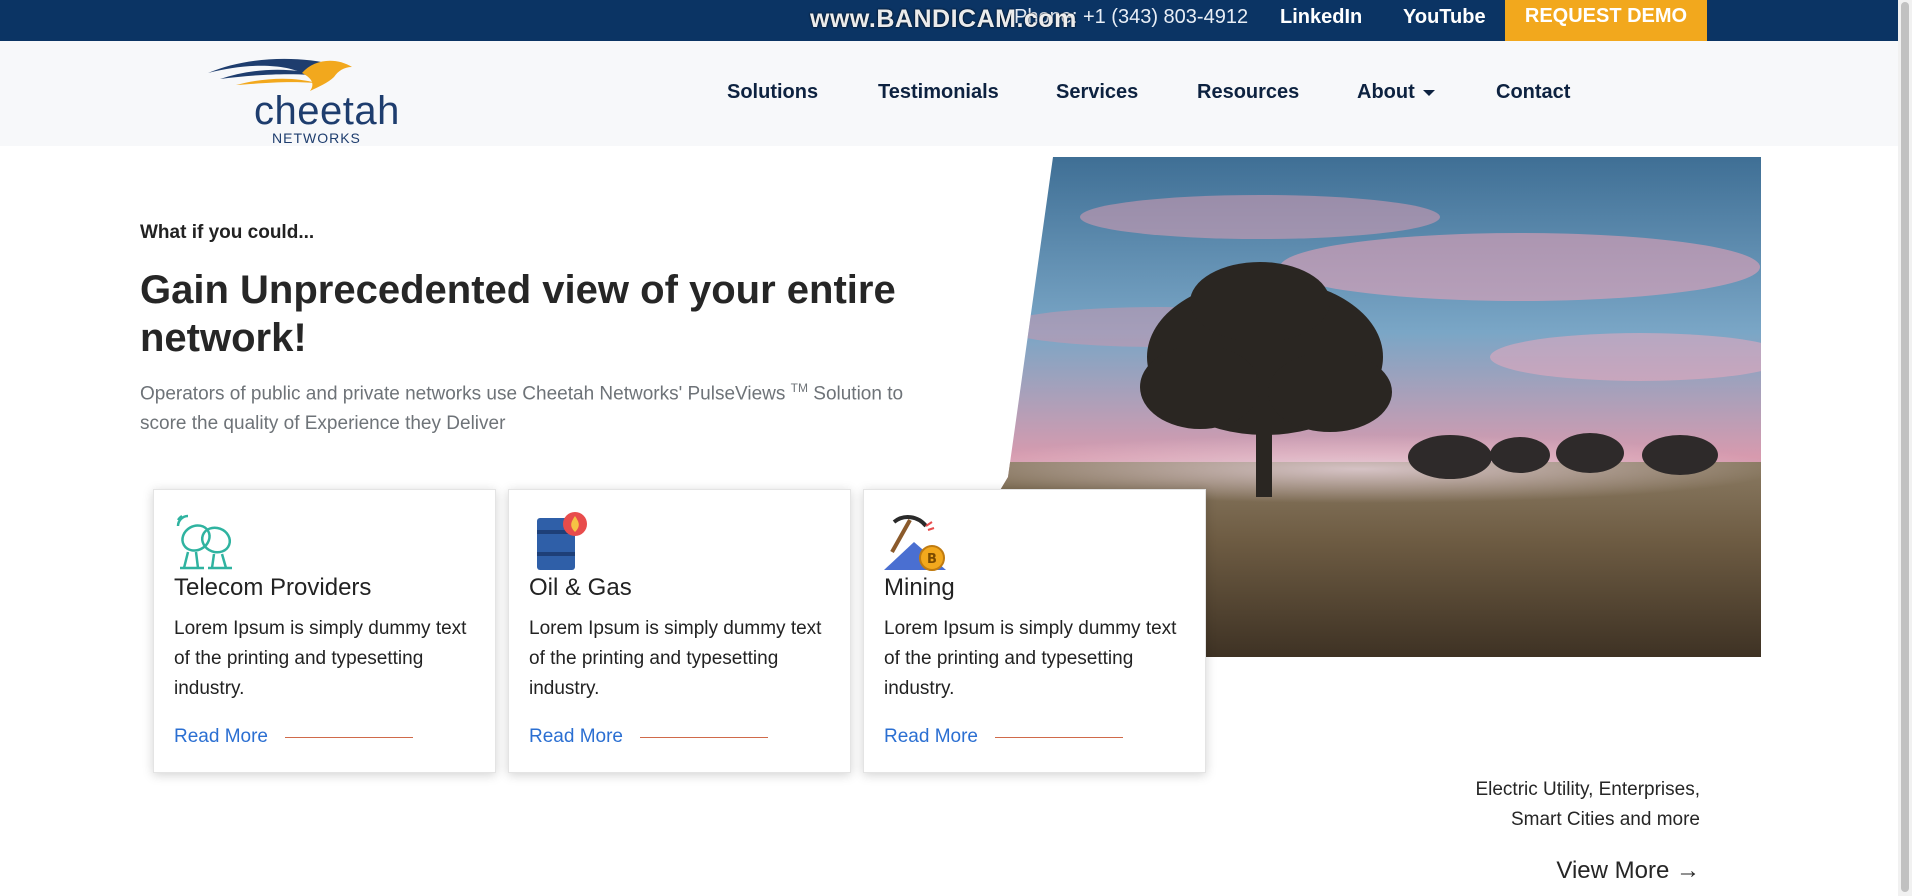  Describe the element at coordinates (1444, 17) in the screenshot. I see `youtube-link: YouTube` at that location.